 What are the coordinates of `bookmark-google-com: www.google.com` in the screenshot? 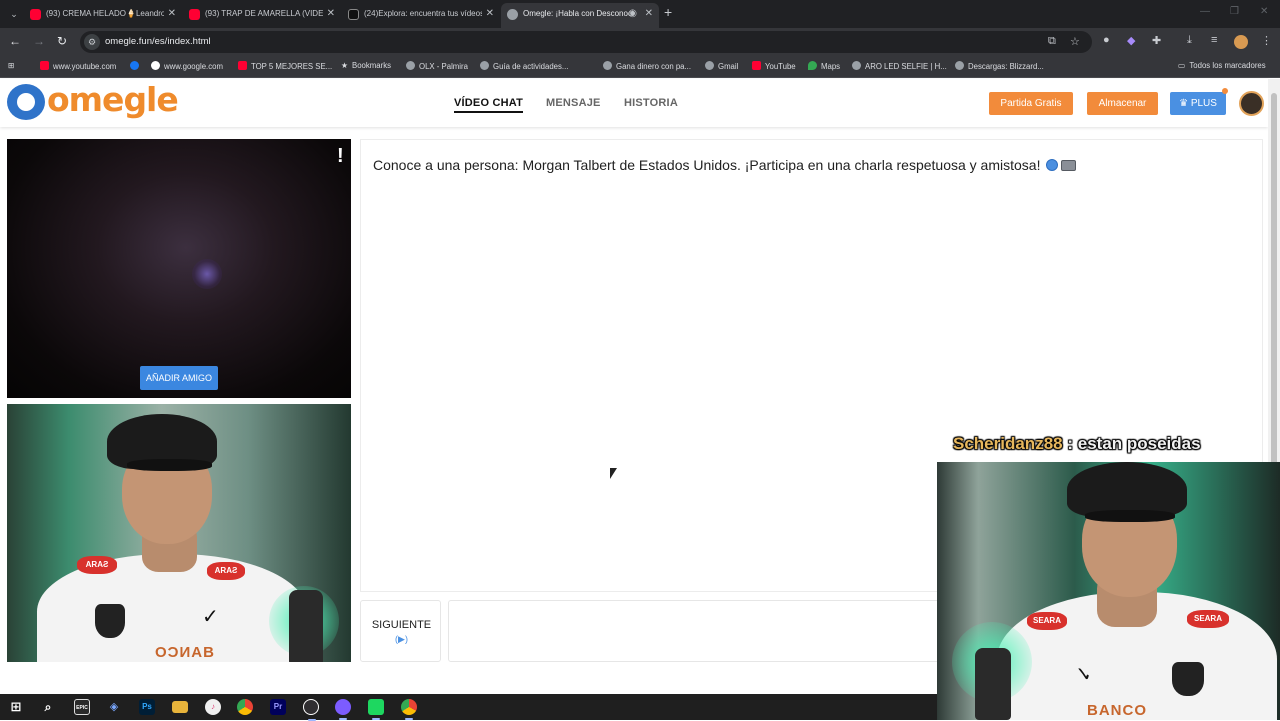 It's located at (187, 66).